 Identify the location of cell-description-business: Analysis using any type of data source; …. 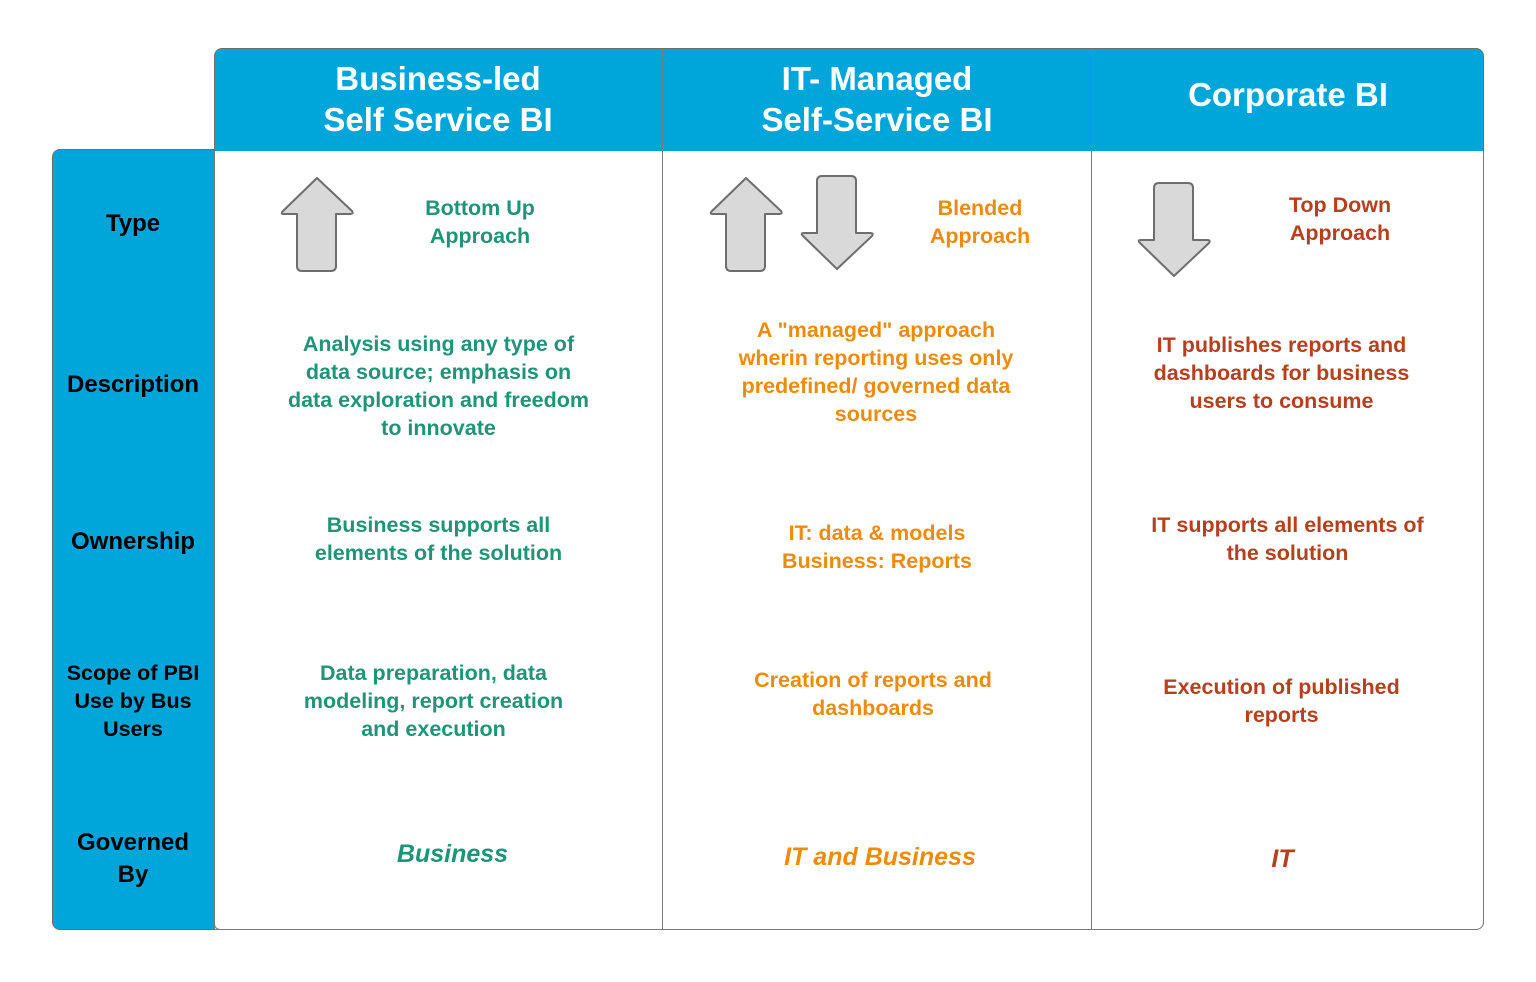
(438, 385).